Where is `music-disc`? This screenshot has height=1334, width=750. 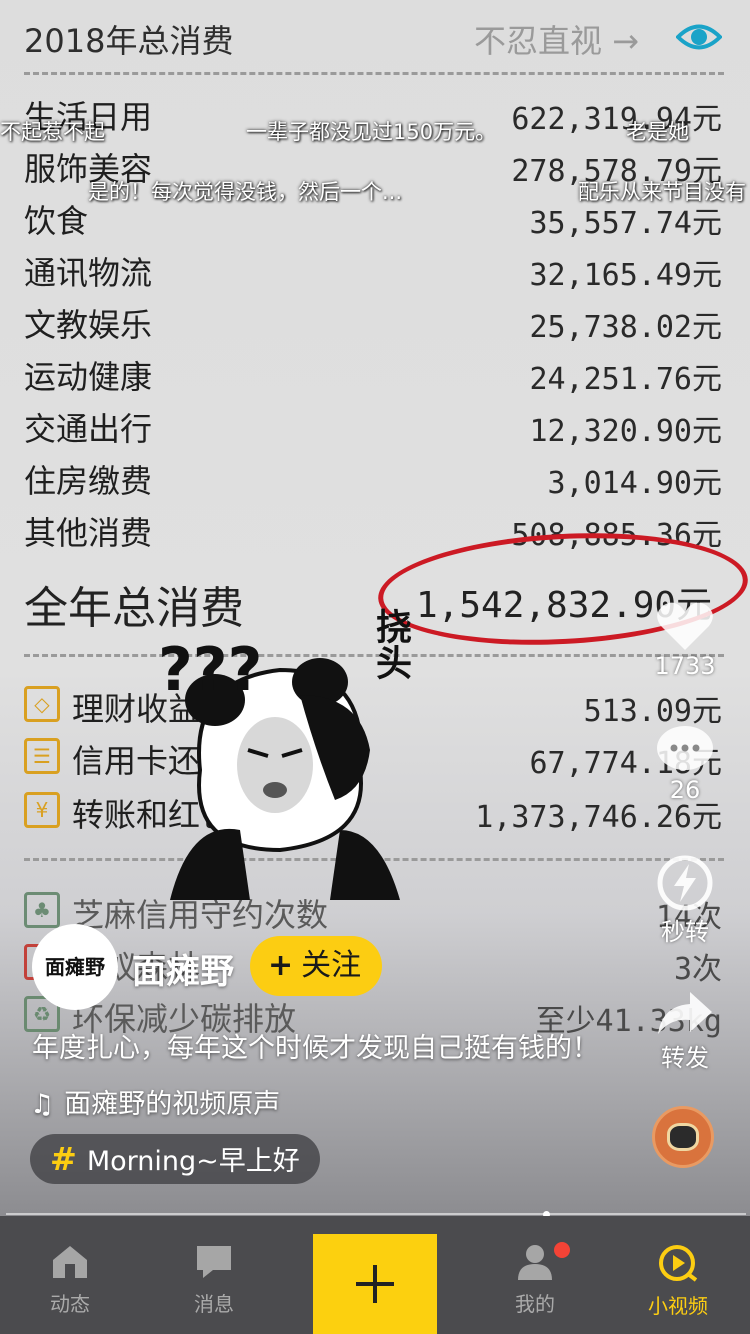
music-disc is located at coordinates (683, 1137).